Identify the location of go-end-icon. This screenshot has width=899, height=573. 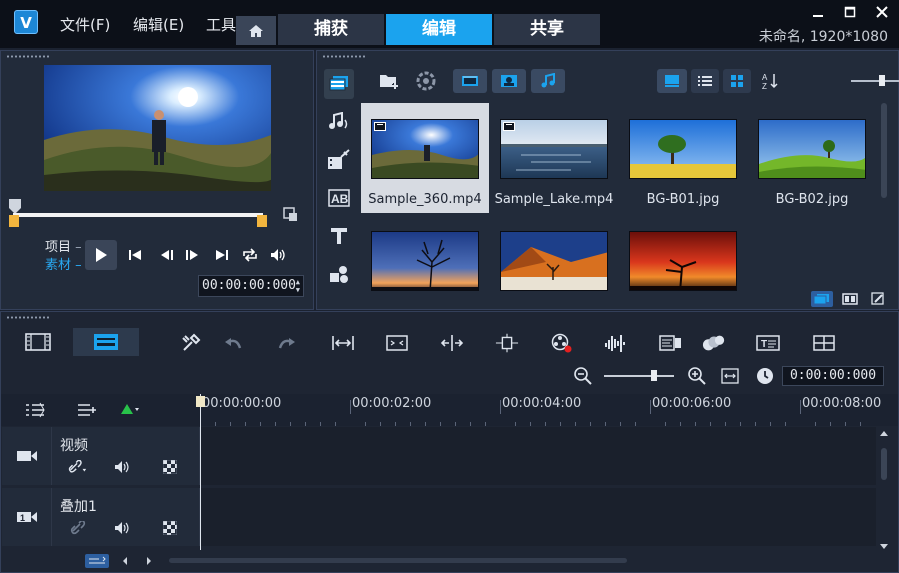
(222, 255).